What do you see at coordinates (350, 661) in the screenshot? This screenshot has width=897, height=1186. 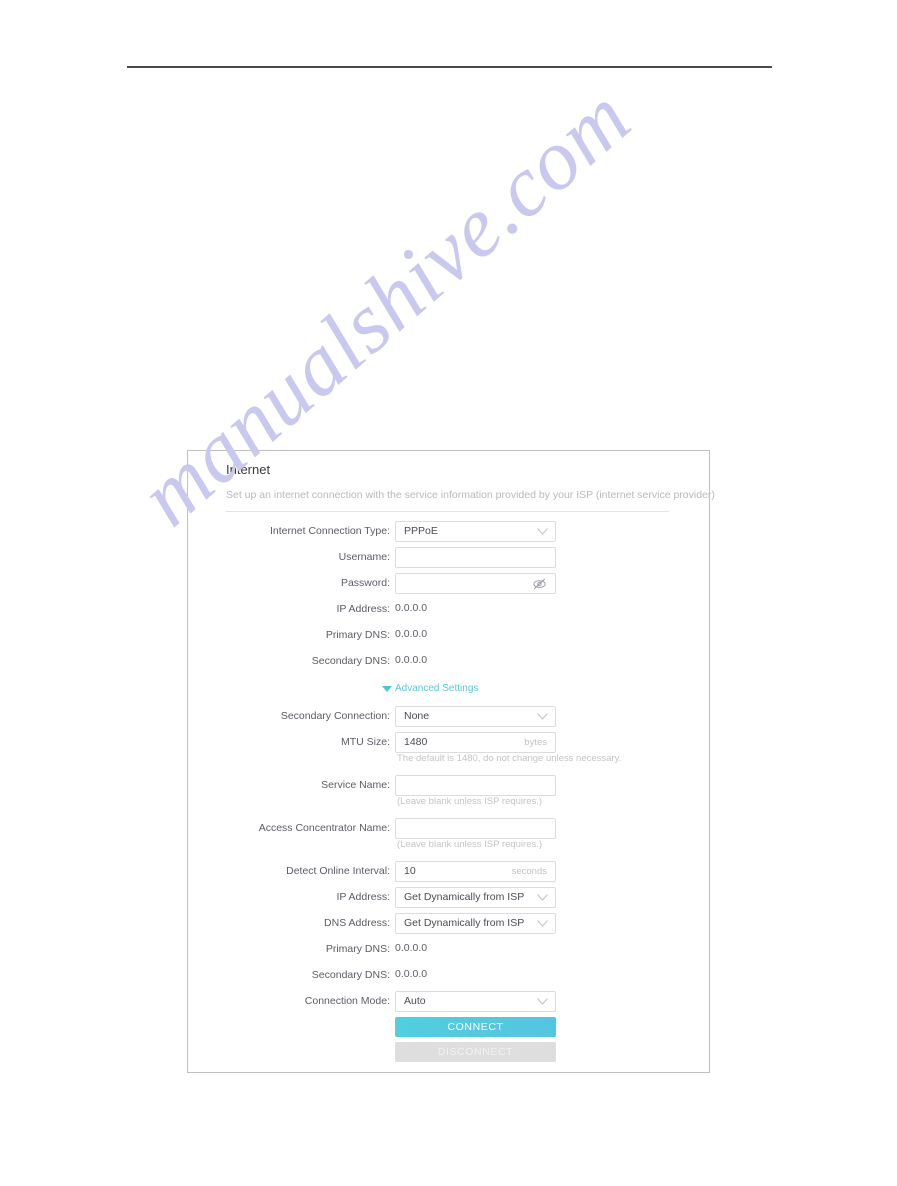 I see `label-secondary-dns-status: Secondary DNS:` at bounding box center [350, 661].